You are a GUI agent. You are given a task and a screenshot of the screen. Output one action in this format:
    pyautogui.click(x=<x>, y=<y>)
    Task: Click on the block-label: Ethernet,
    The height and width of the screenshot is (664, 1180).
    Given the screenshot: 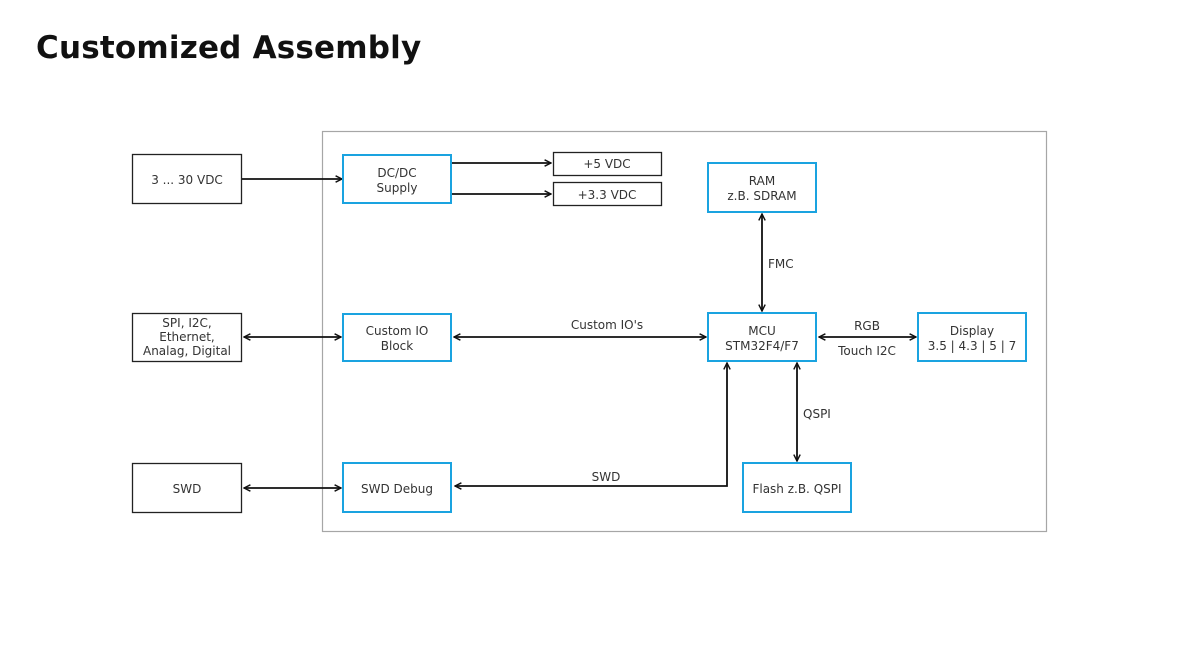 What is the action you would take?
    pyautogui.click(x=187, y=337)
    